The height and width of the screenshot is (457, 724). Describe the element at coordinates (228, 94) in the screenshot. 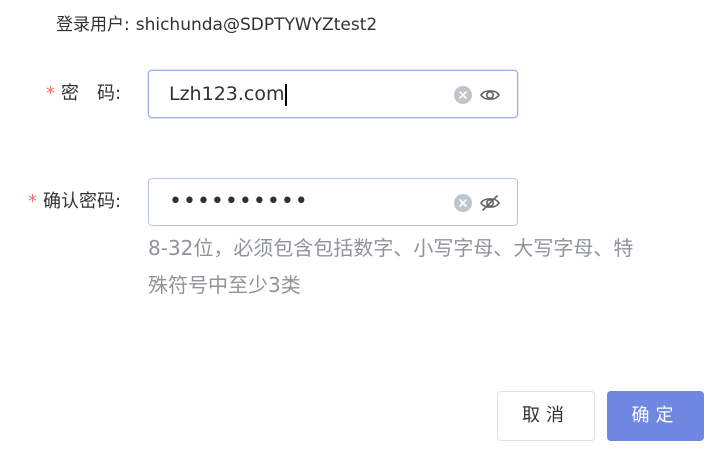

I see `password-input-value: Lzh123.com` at that location.